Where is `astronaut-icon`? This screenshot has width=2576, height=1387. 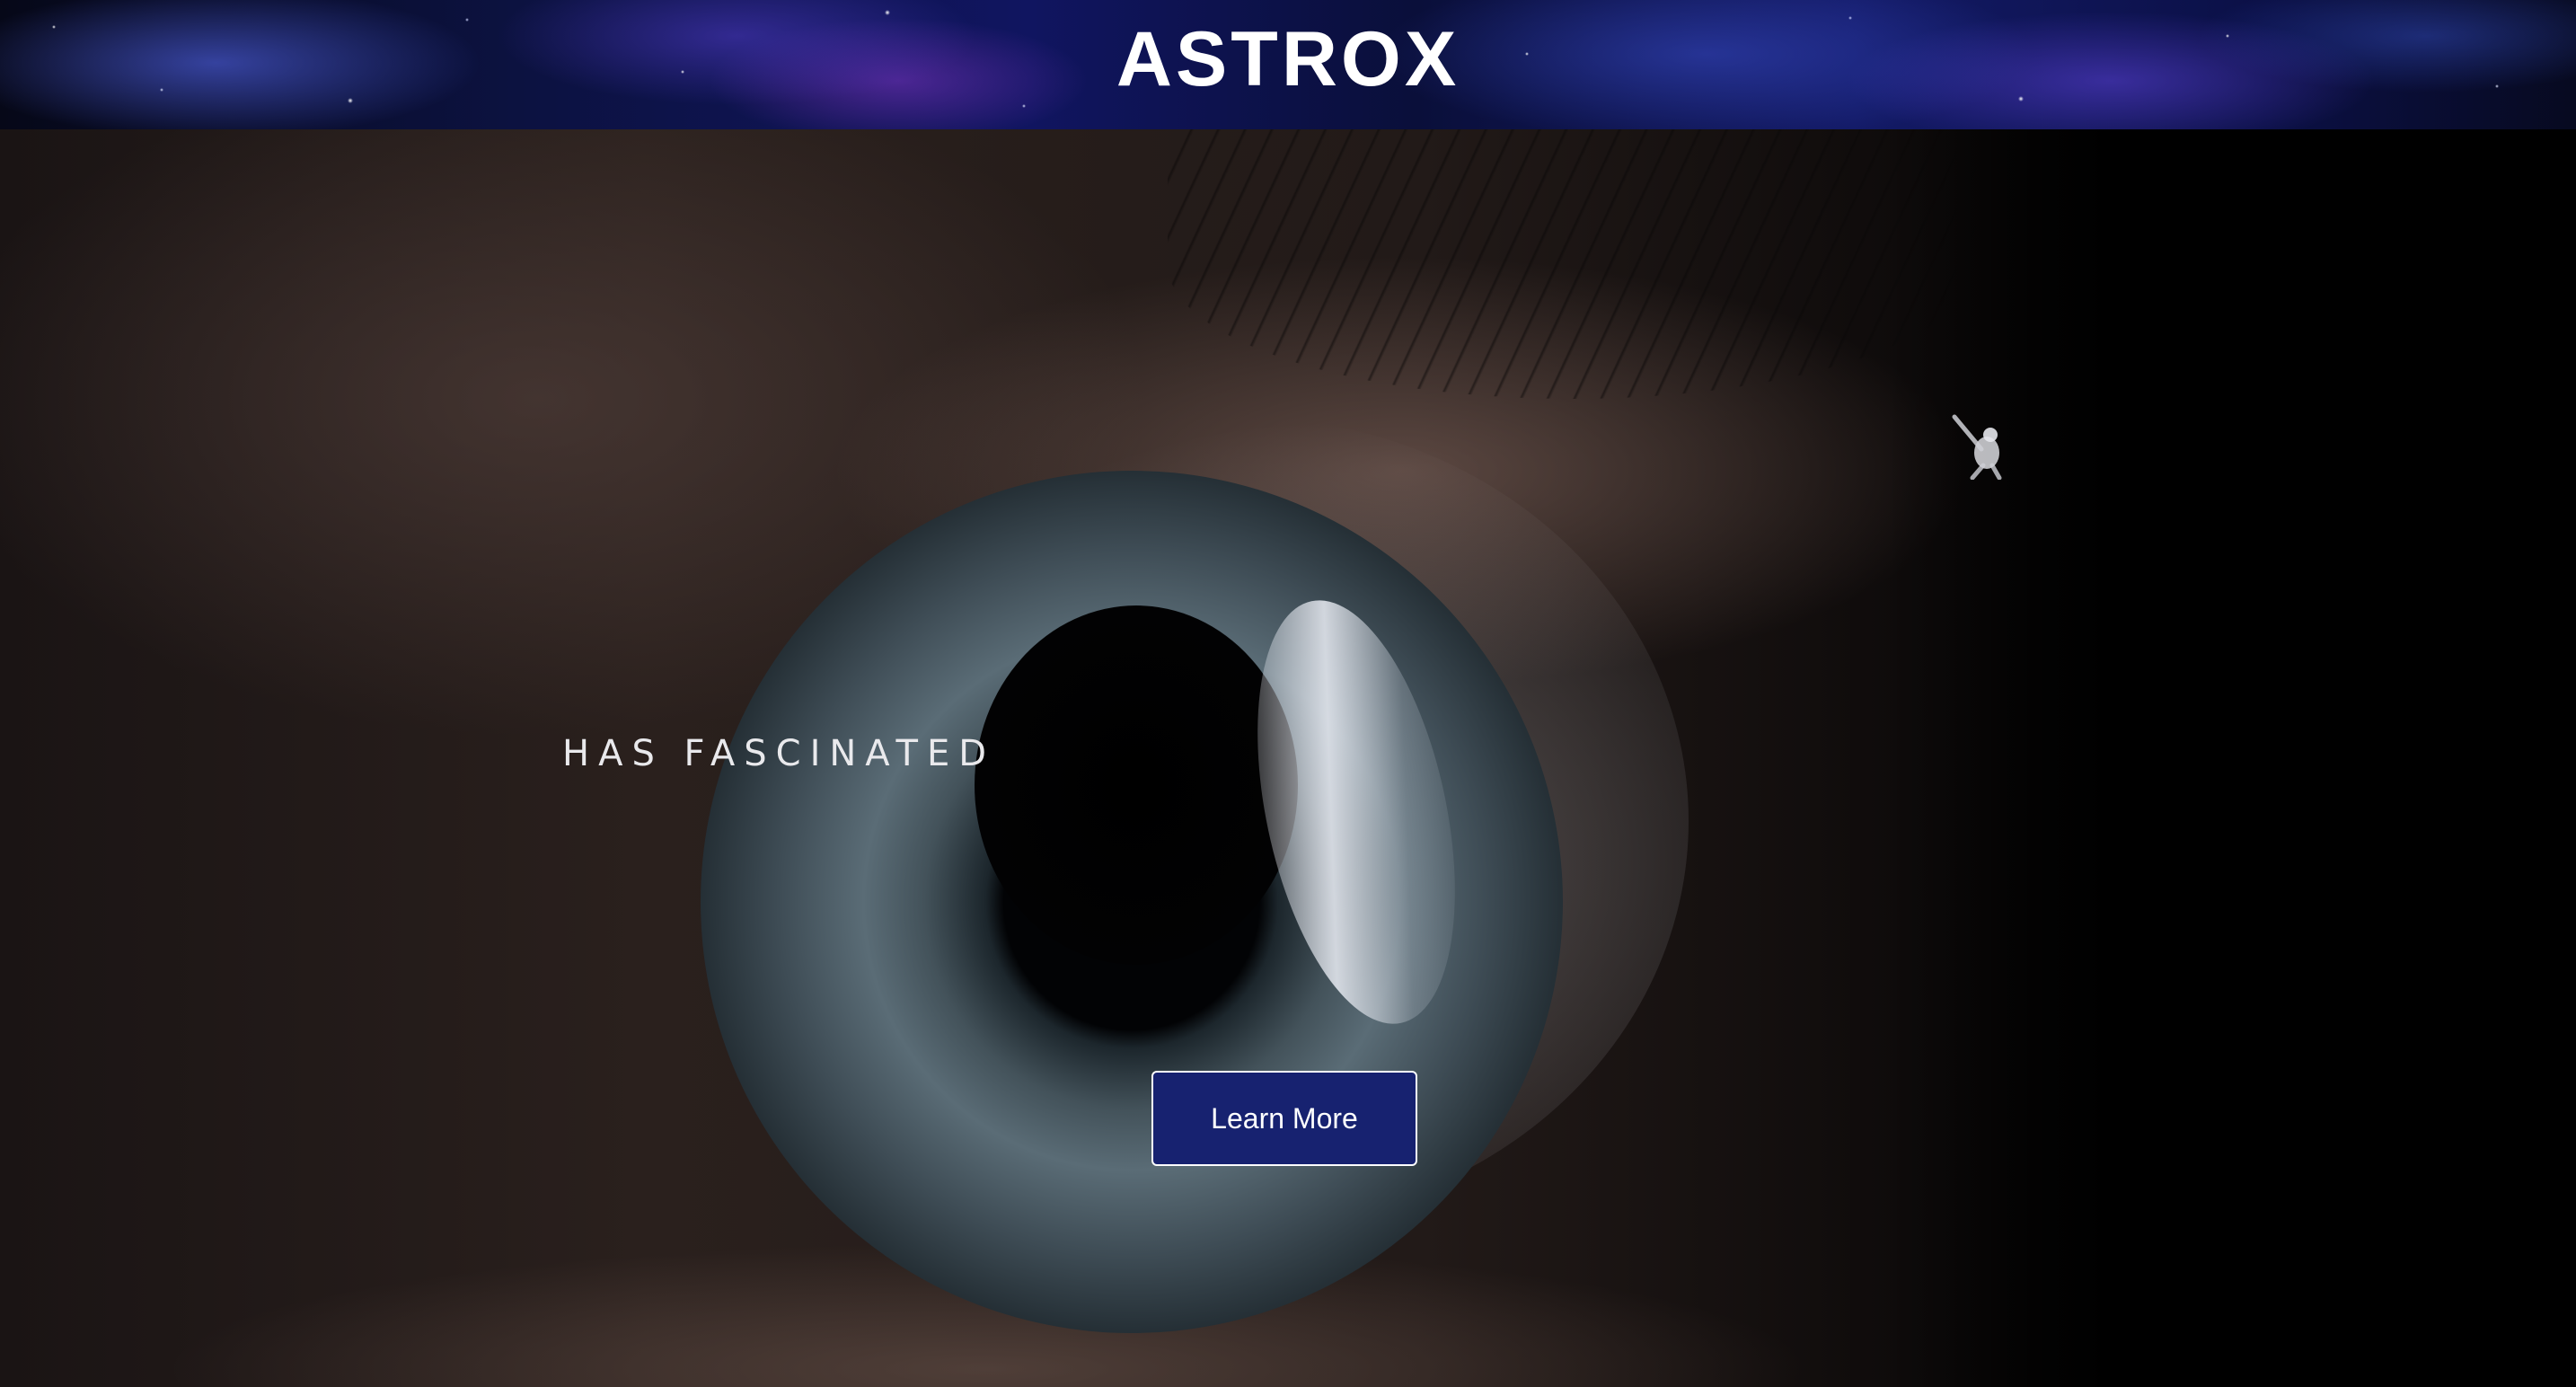
astronaut-icon is located at coordinates (1977, 447).